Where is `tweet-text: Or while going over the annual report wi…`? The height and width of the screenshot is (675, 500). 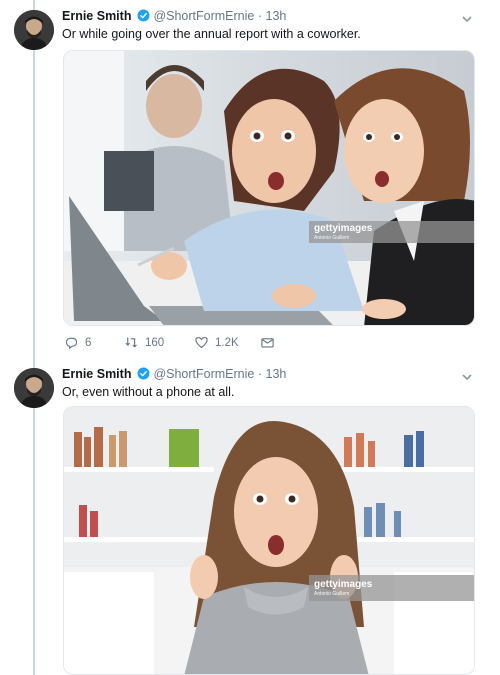 tweet-text: Or while going over the annual report wi… is located at coordinates (211, 34).